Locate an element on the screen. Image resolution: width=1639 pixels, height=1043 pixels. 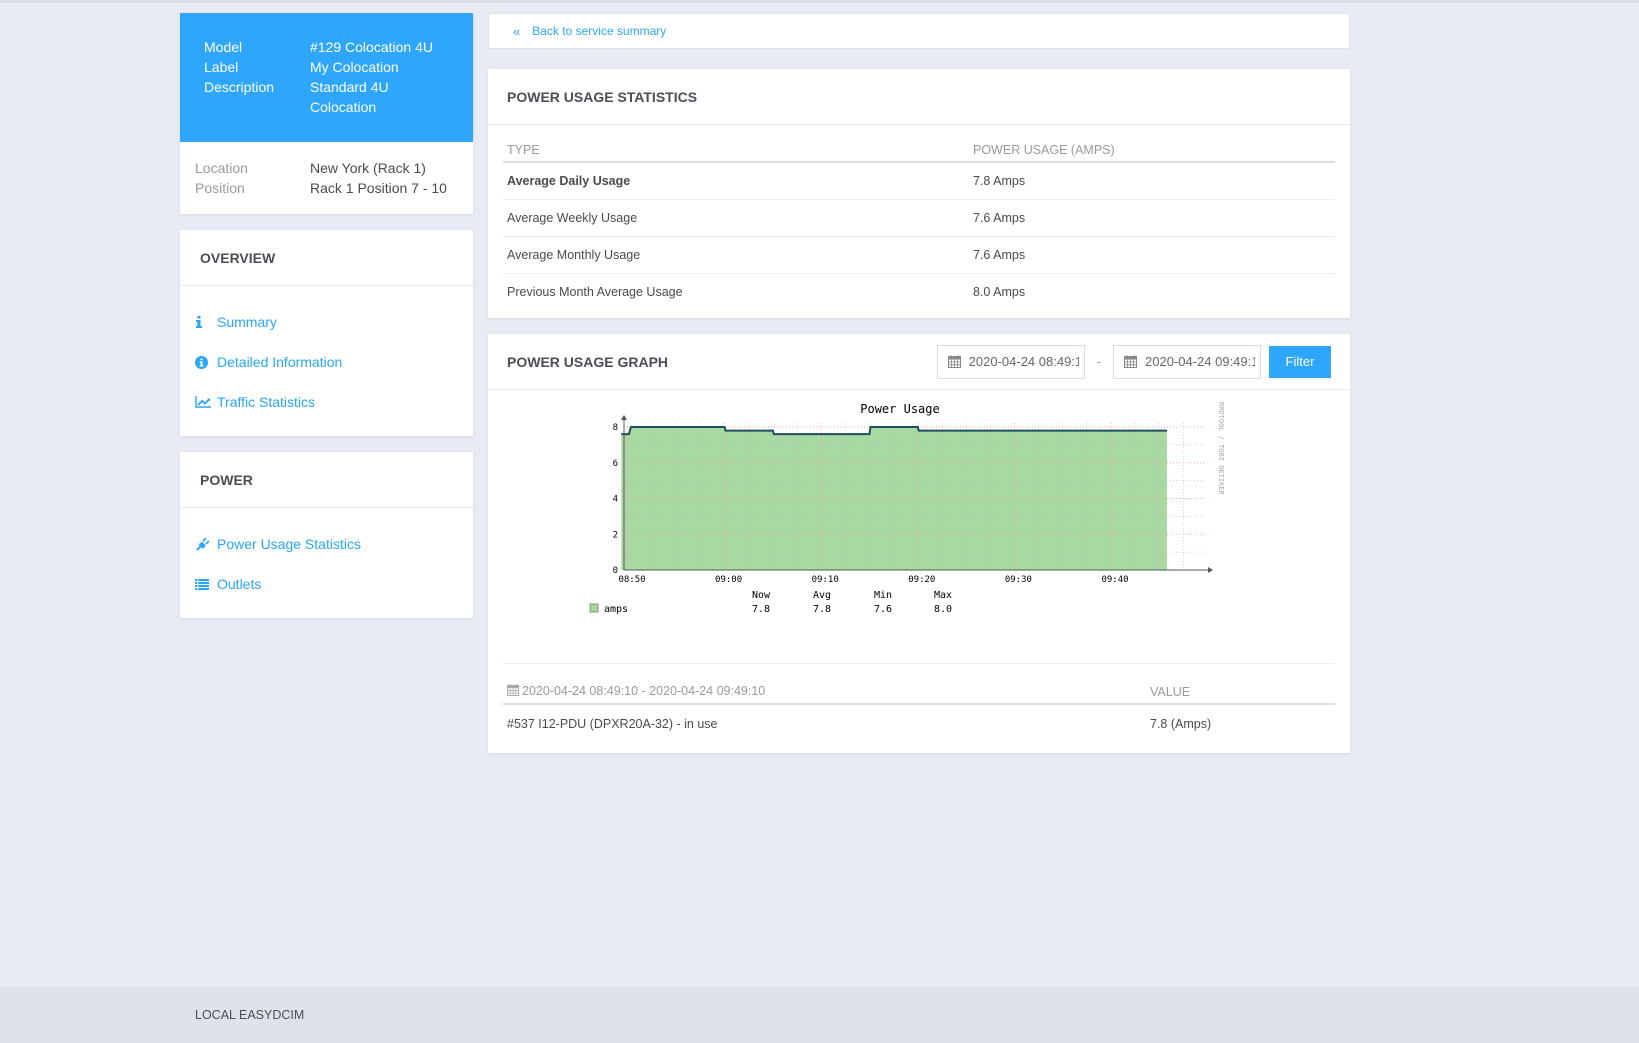
service-field-position: Position Rack 1 Position 7 - 10 is located at coordinates (326, 188).